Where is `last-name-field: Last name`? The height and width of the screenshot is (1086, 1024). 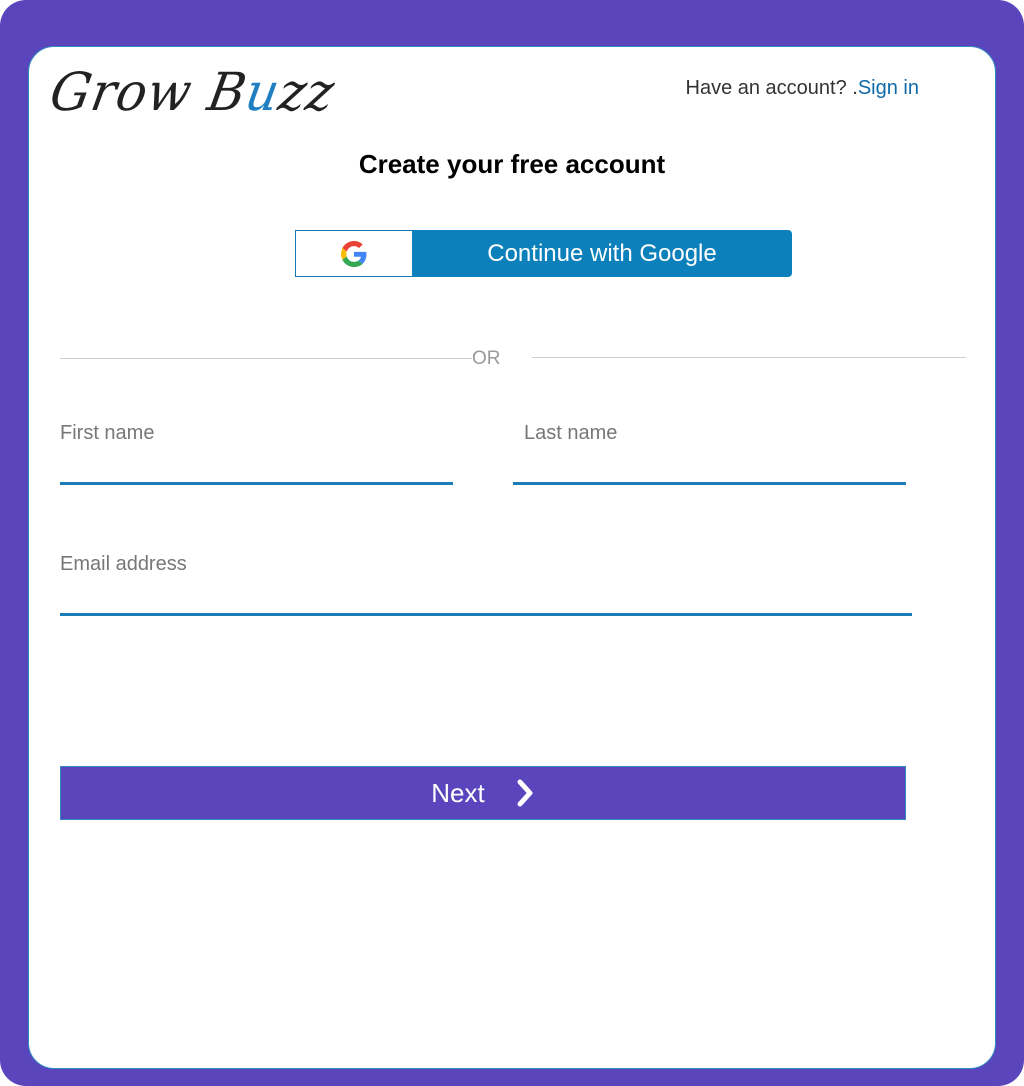
last-name-field: Last name is located at coordinates (709, 453).